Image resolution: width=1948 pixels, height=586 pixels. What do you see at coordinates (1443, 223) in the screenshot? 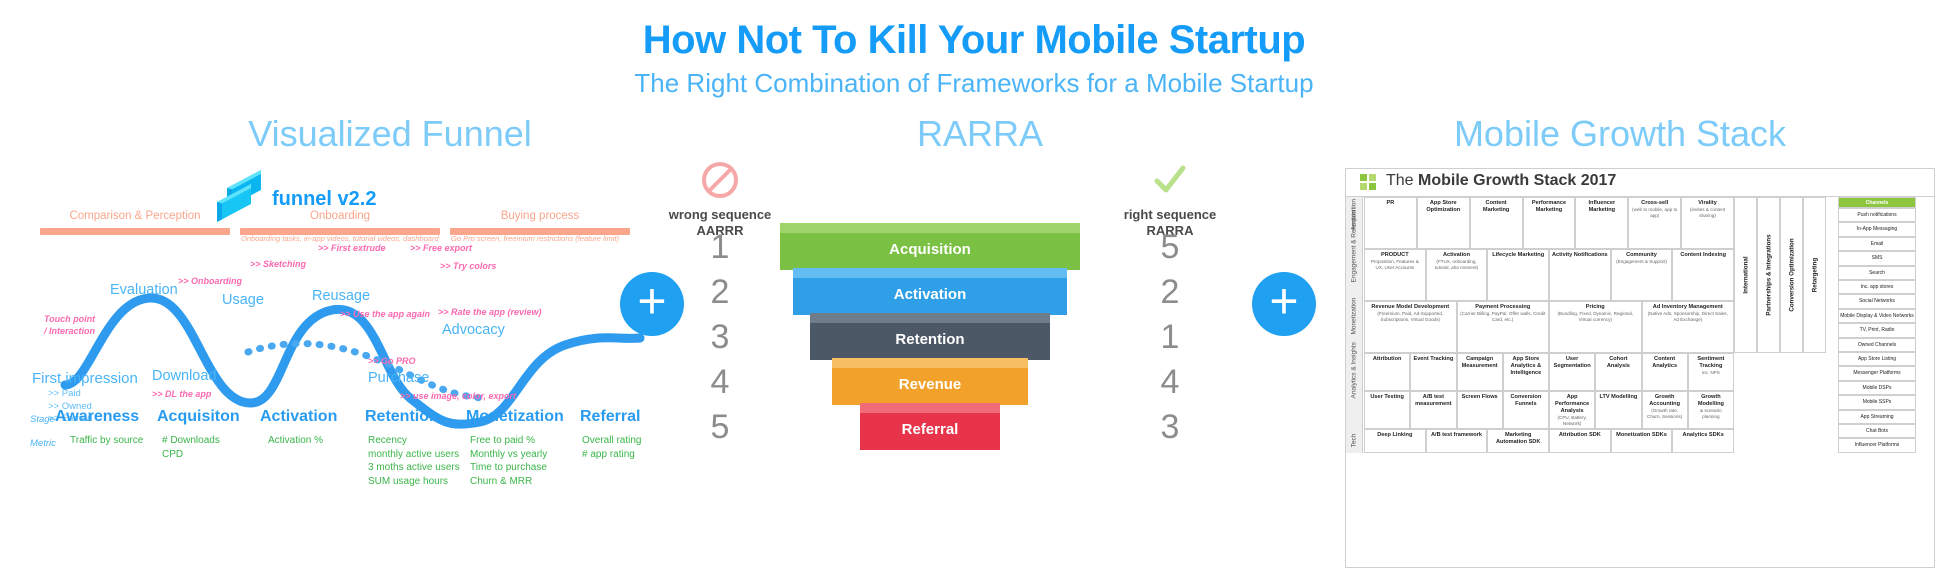
I see `mgs-cell: App Store Optimization` at bounding box center [1443, 223].